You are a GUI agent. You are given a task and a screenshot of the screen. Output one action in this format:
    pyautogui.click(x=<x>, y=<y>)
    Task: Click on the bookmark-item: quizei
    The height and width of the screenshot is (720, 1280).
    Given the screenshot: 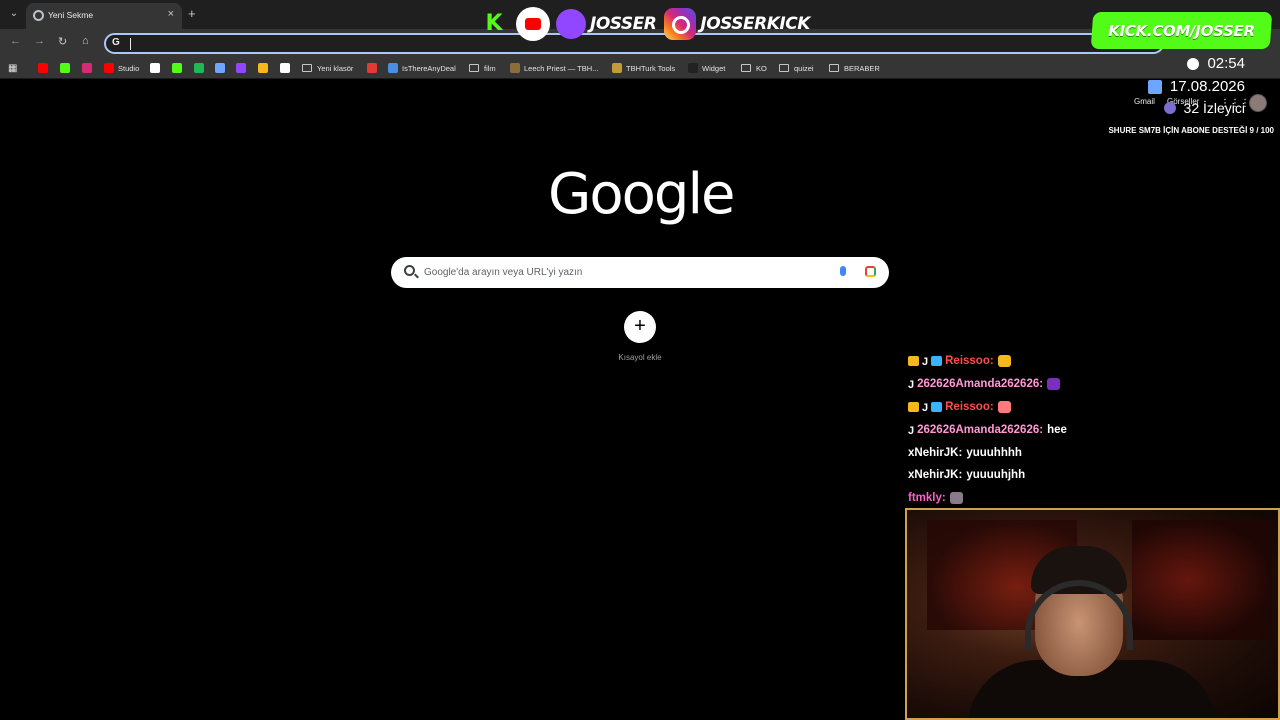 What is the action you would take?
    pyautogui.click(x=796, y=68)
    